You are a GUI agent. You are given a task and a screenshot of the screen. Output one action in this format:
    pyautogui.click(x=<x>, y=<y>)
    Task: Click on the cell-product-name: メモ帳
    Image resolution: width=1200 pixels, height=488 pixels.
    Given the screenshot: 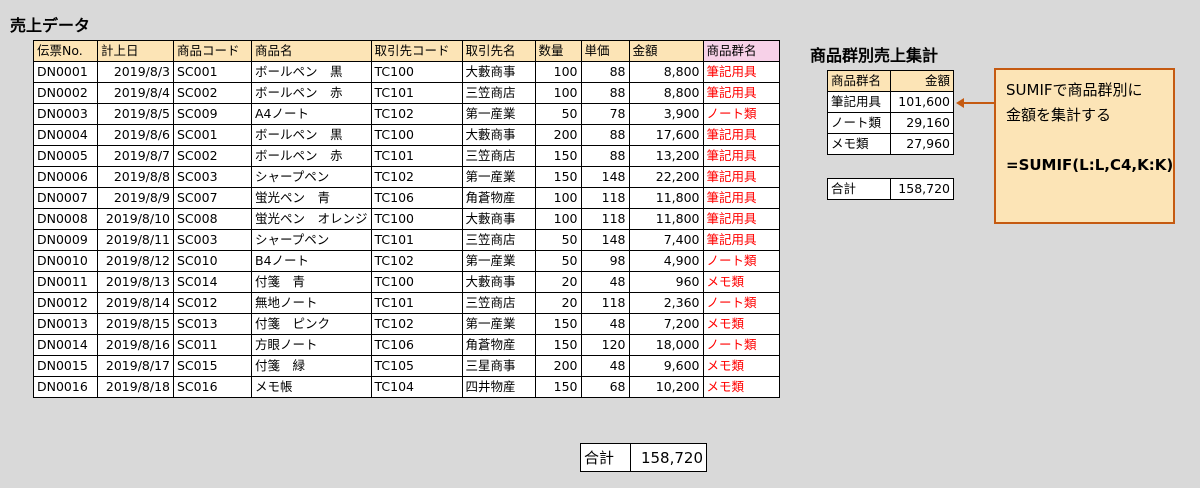 What is the action you would take?
    pyautogui.click(x=311, y=387)
    